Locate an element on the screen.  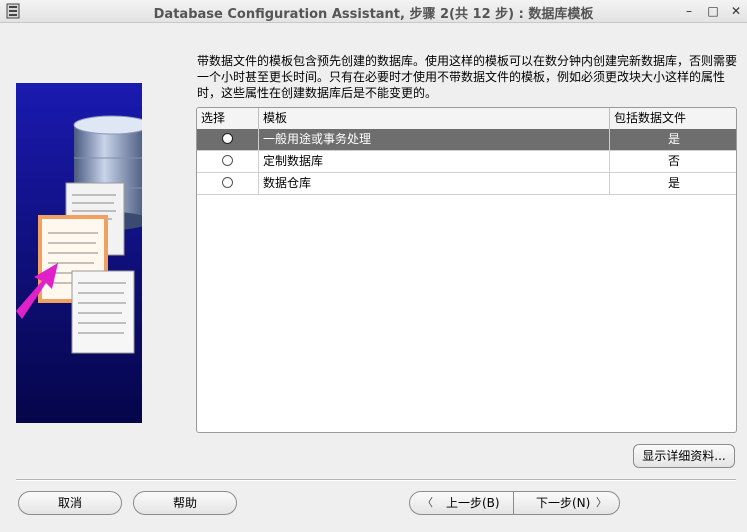
table-row: 定制数据库 否 is located at coordinates (466, 162).